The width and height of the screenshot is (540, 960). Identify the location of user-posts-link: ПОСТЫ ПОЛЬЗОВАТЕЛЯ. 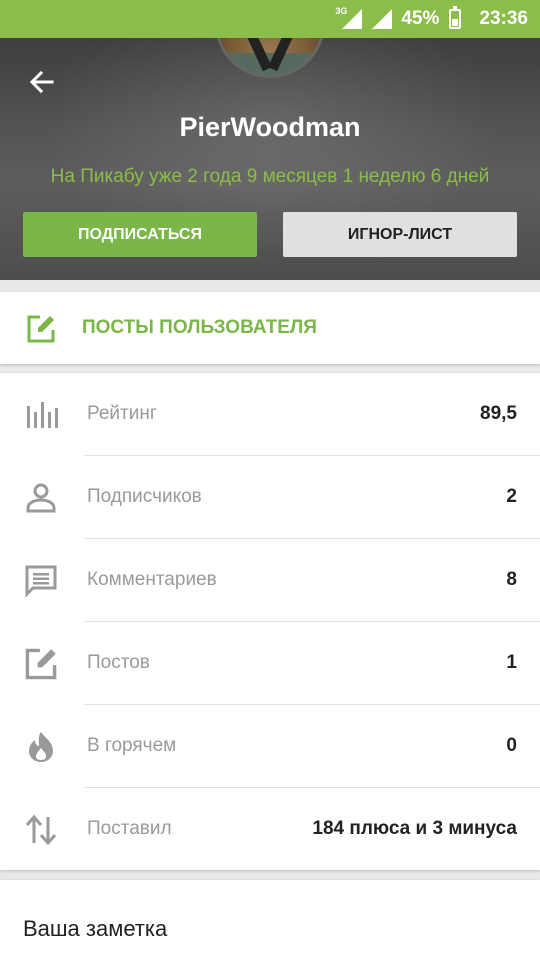
(270, 328).